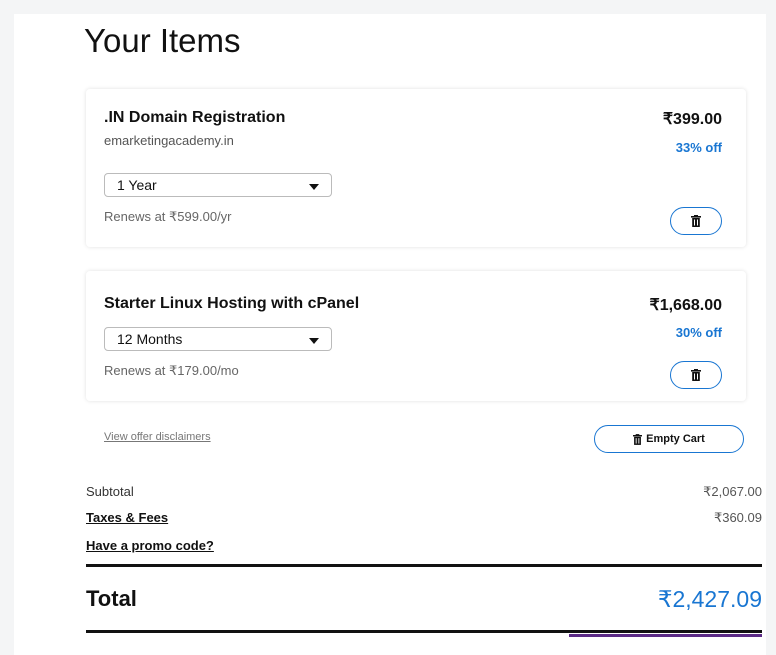 This screenshot has height=655, width=776. I want to click on item-price: ₹399.00, so click(692, 119).